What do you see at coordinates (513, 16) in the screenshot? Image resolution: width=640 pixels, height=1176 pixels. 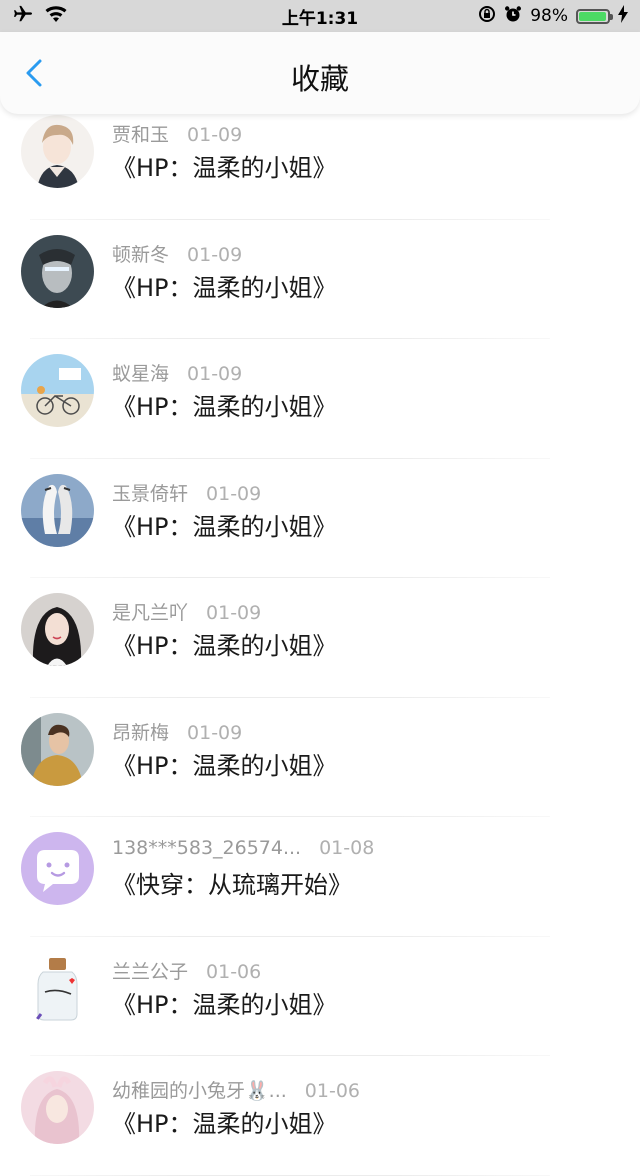 I see `alarm-icon` at bounding box center [513, 16].